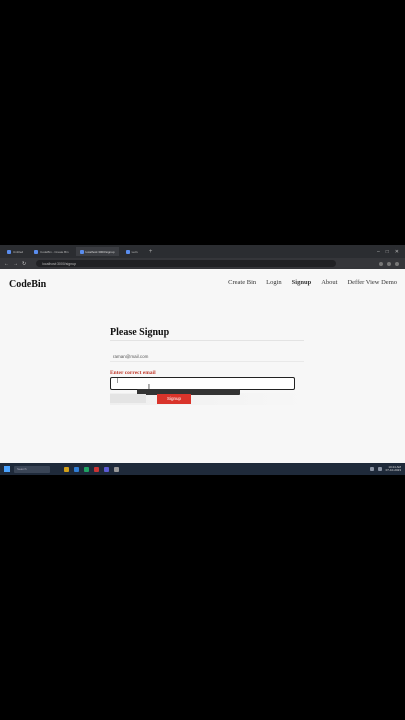 This screenshot has width=405, height=720. What do you see at coordinates (7, 469) in the screenshot?
I see `start-icon` at bounding box center [7, 469].